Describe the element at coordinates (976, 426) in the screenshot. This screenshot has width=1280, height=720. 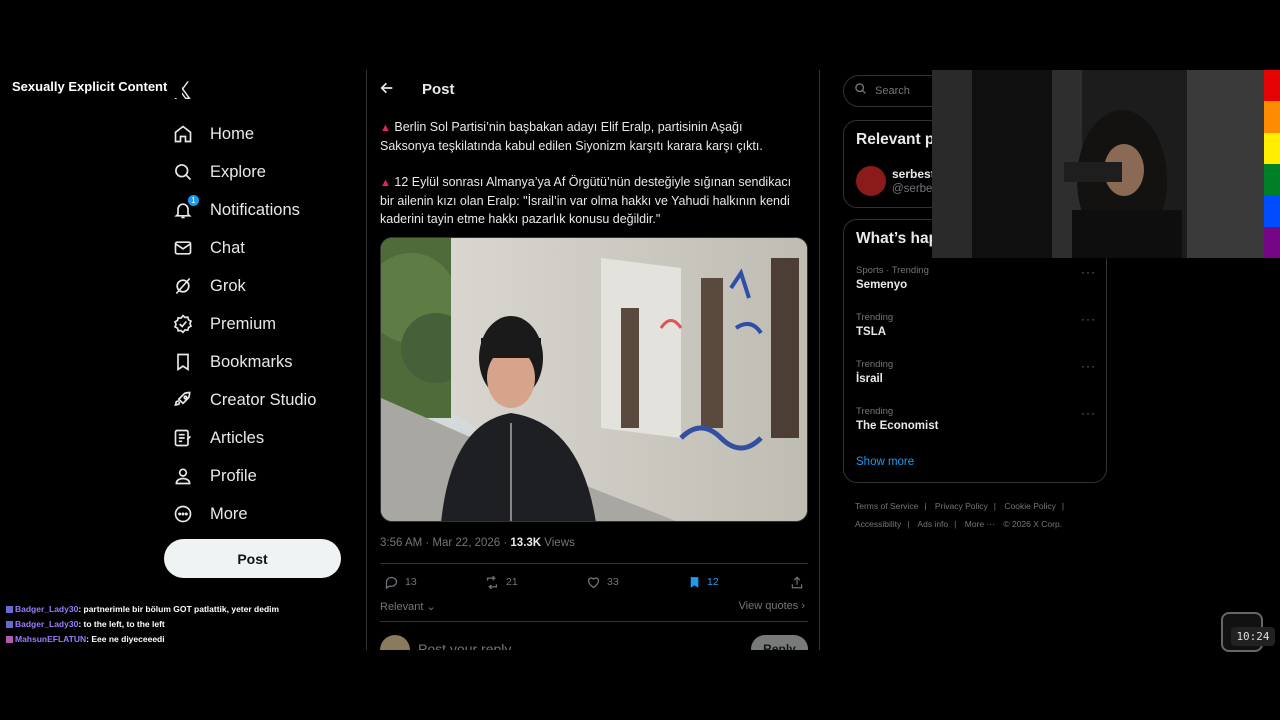
I see `trend-item: Trending The Economist ···` at that location.